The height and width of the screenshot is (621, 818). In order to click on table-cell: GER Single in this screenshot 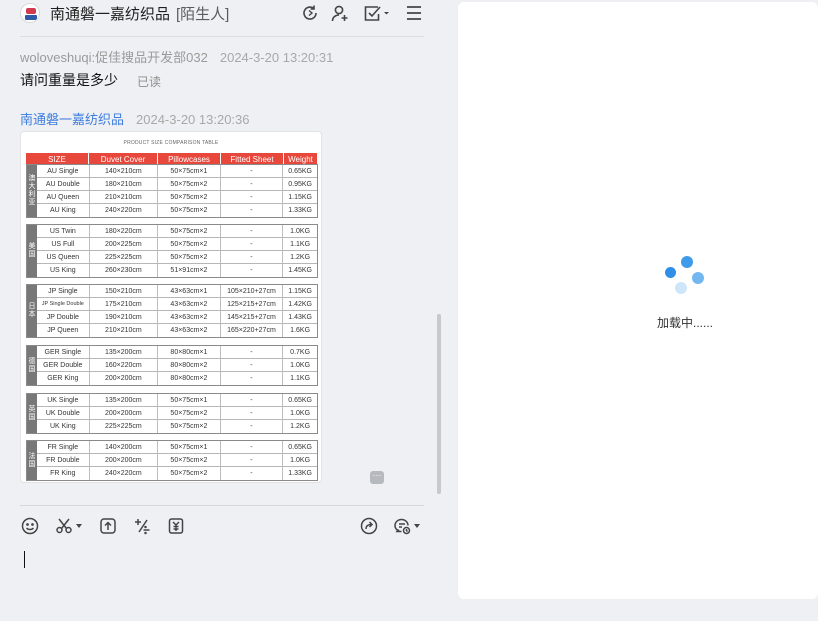, I will do `click(63, 352)`.